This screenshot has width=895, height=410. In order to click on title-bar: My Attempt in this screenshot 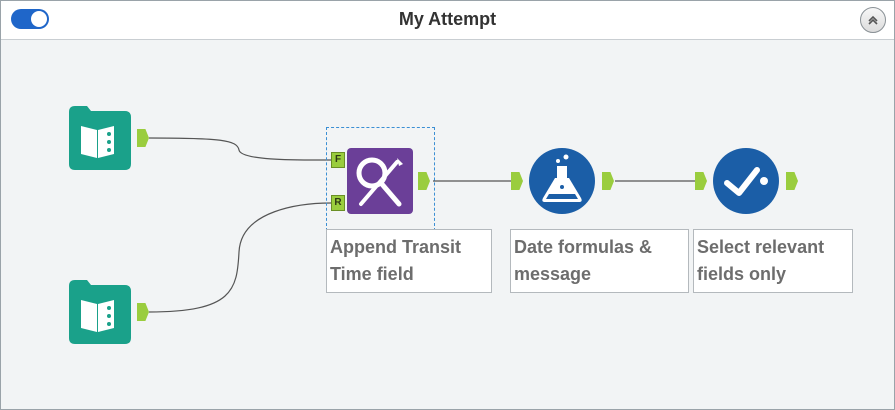, I will do `click(447, 20)`.